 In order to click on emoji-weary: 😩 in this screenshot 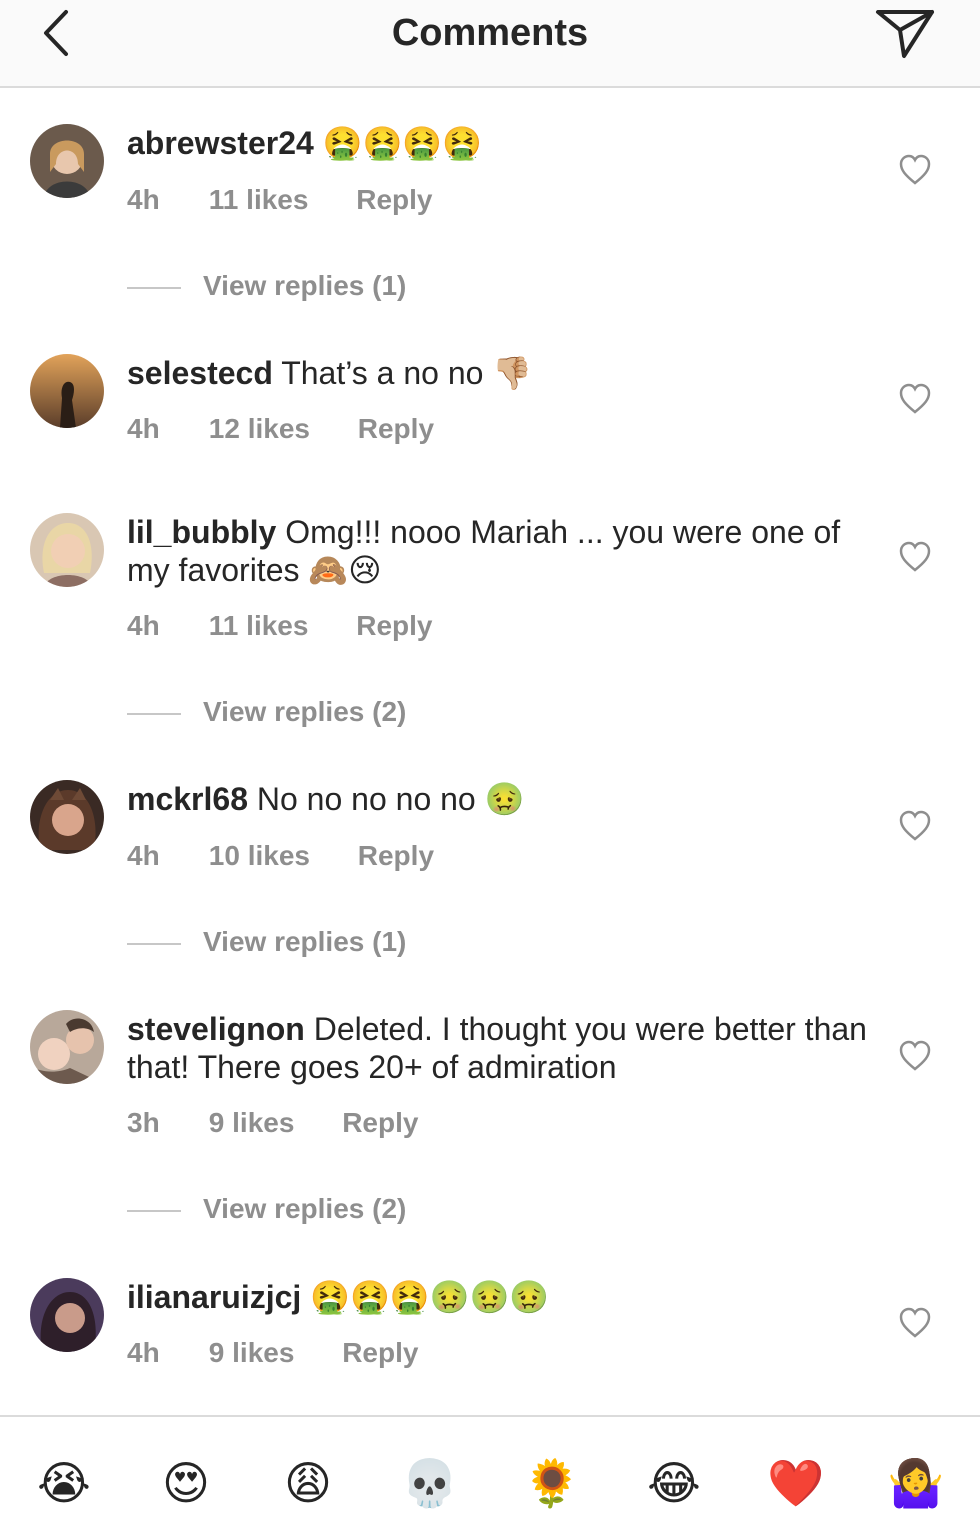, I will do `click(308, 1483)`.